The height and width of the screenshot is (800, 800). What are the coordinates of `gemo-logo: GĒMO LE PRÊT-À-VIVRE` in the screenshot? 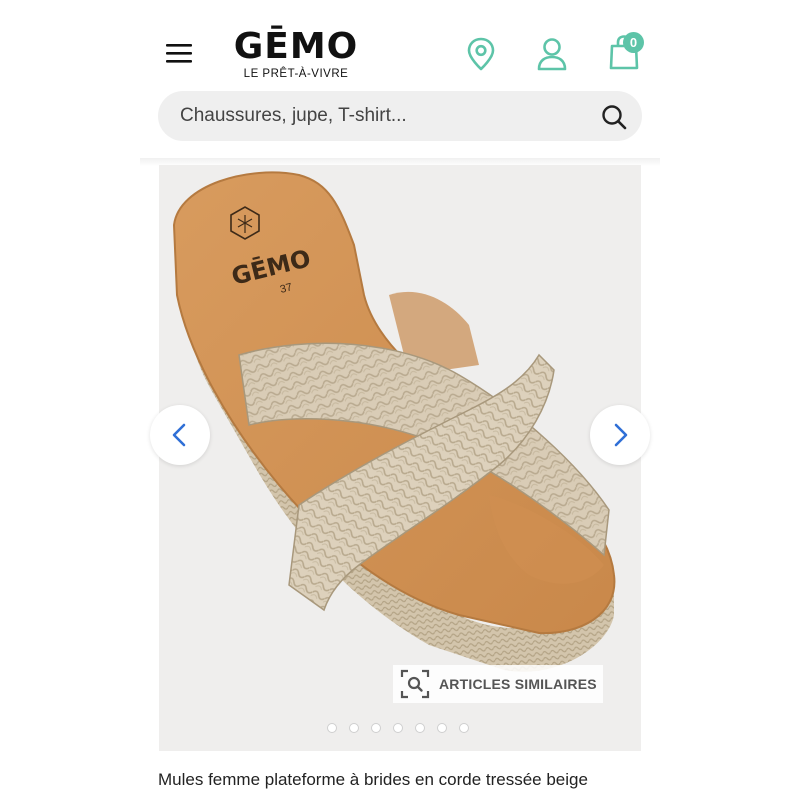 It's located at (296, 55).